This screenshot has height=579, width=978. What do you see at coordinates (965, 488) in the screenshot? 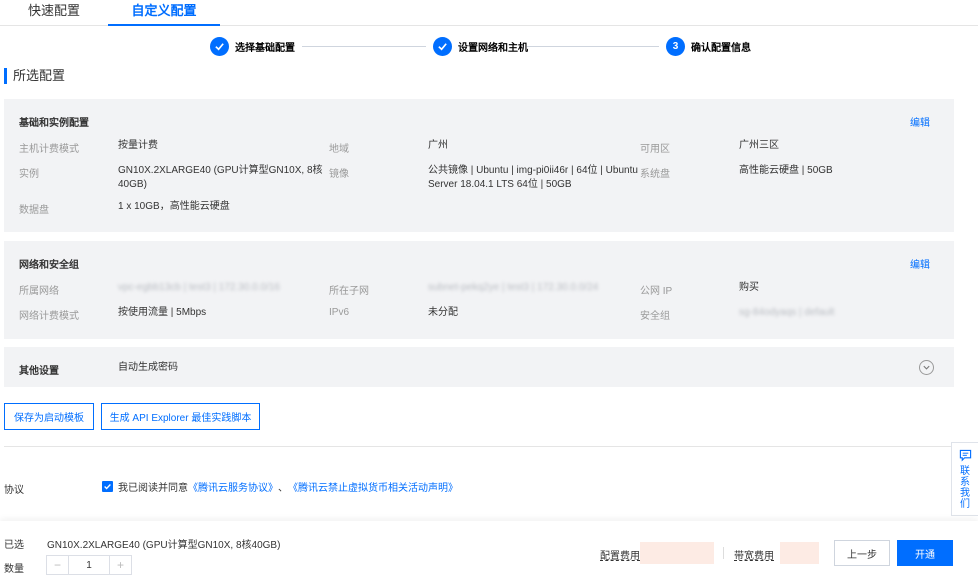
I see `contact-us-label: 联系我们` at bounding box center [965, 488].